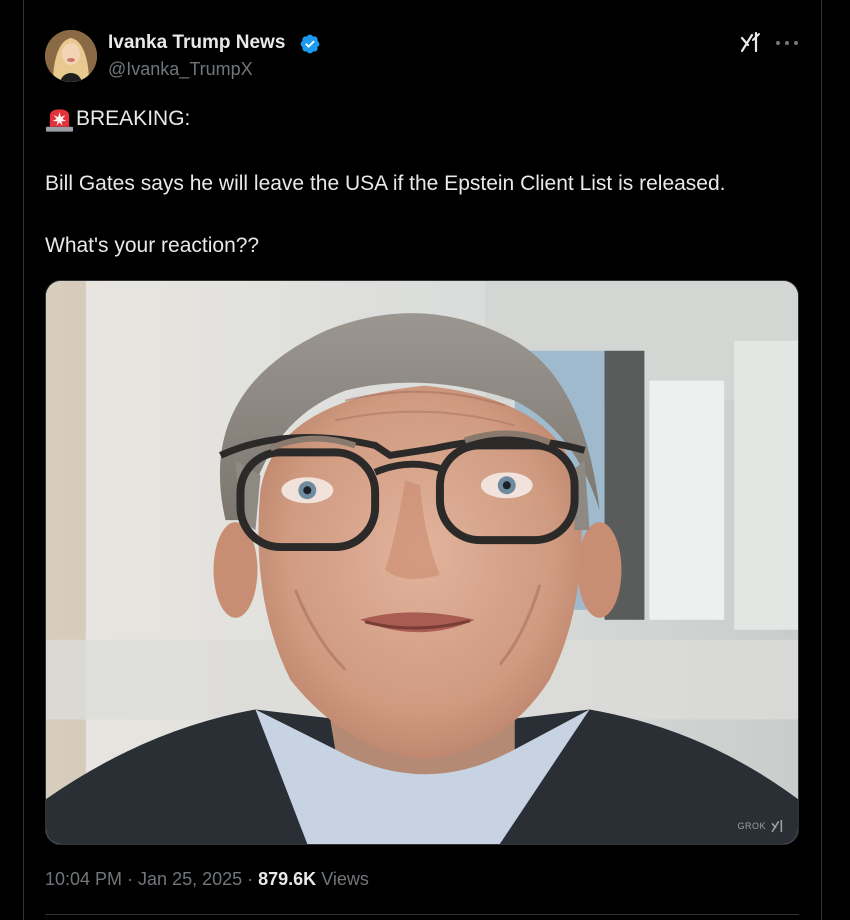 This screenshot has width=850, height=920. I want to click on author-display-name: Ivanka Trump News, so click(196, 43).